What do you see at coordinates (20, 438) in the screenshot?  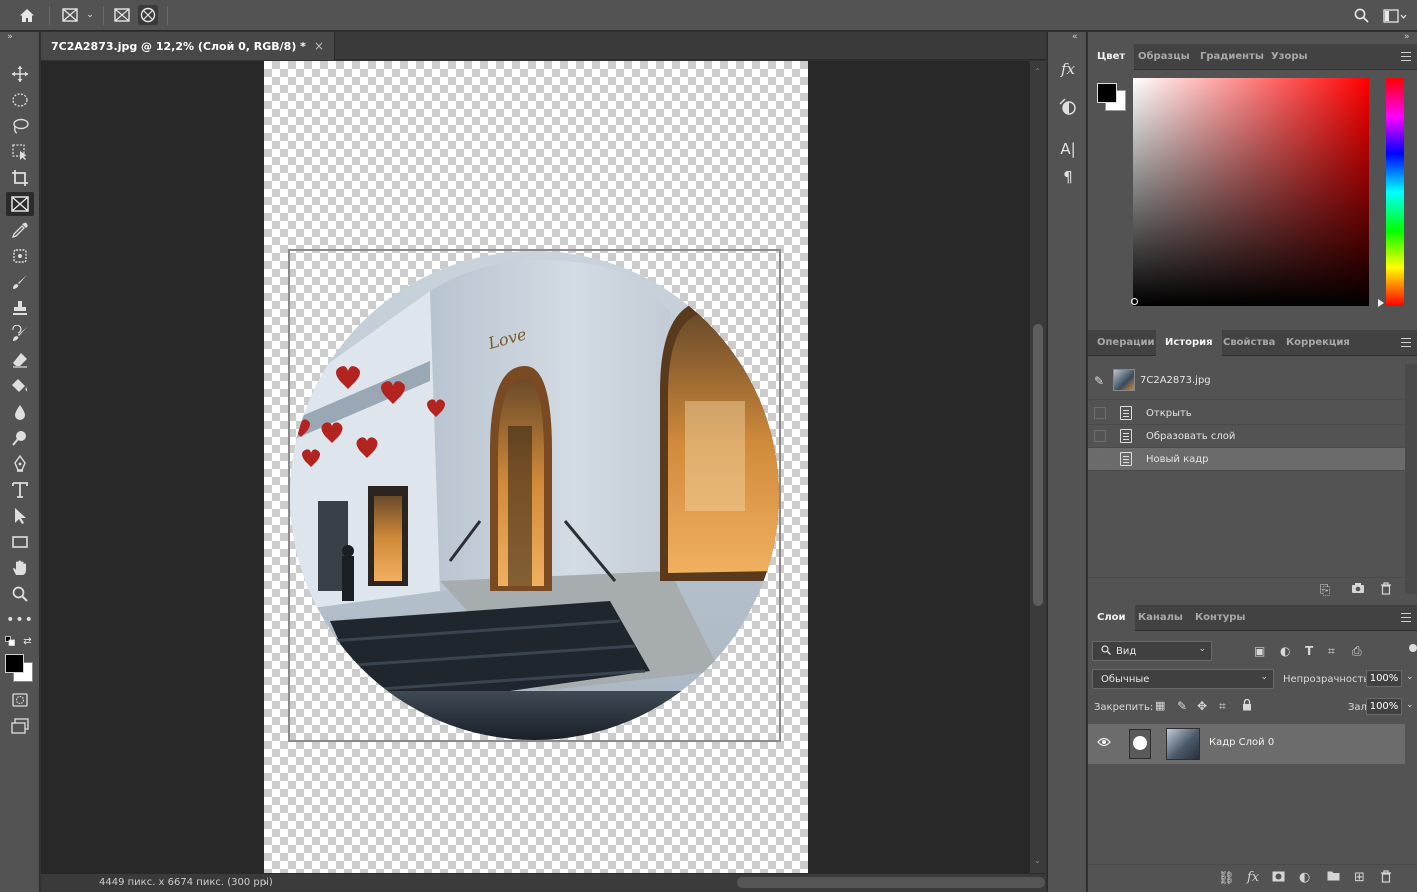 I see `dodge-icon` at bounding box center [20, 438].